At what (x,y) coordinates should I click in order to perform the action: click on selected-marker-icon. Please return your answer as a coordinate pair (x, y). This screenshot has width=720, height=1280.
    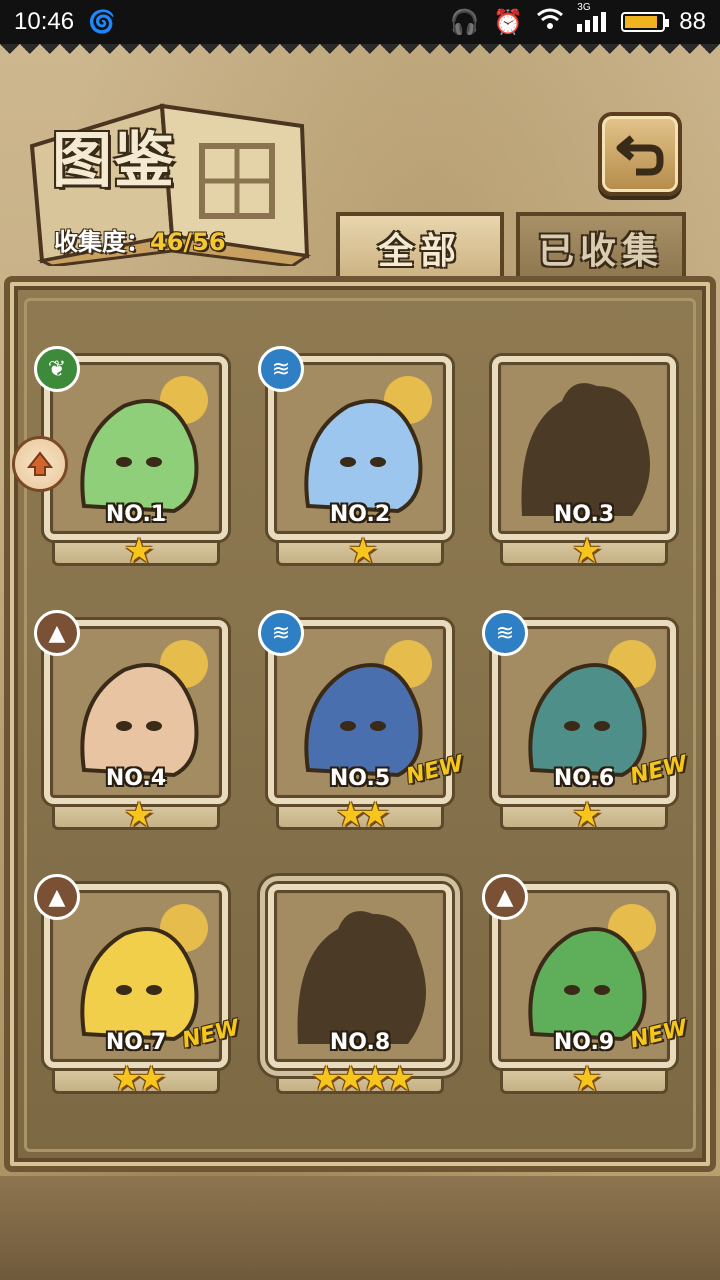
    Looking at the image, I should click on (40, 464).